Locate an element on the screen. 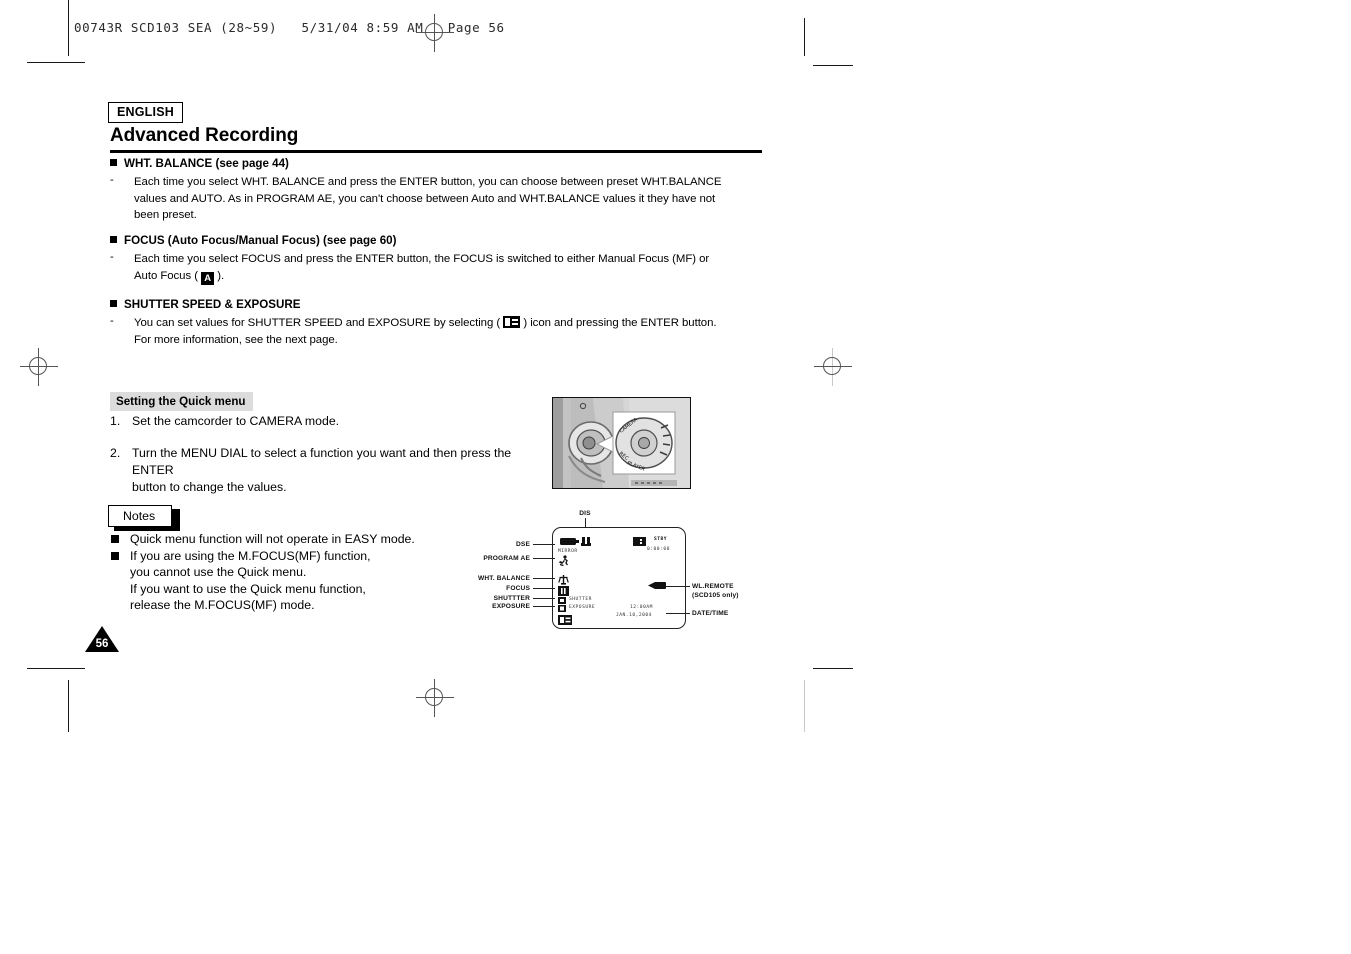 The width and height of the screenshot is (1351, 954). shutter-exposure-combined-icon is located at coordinates (565, 620).